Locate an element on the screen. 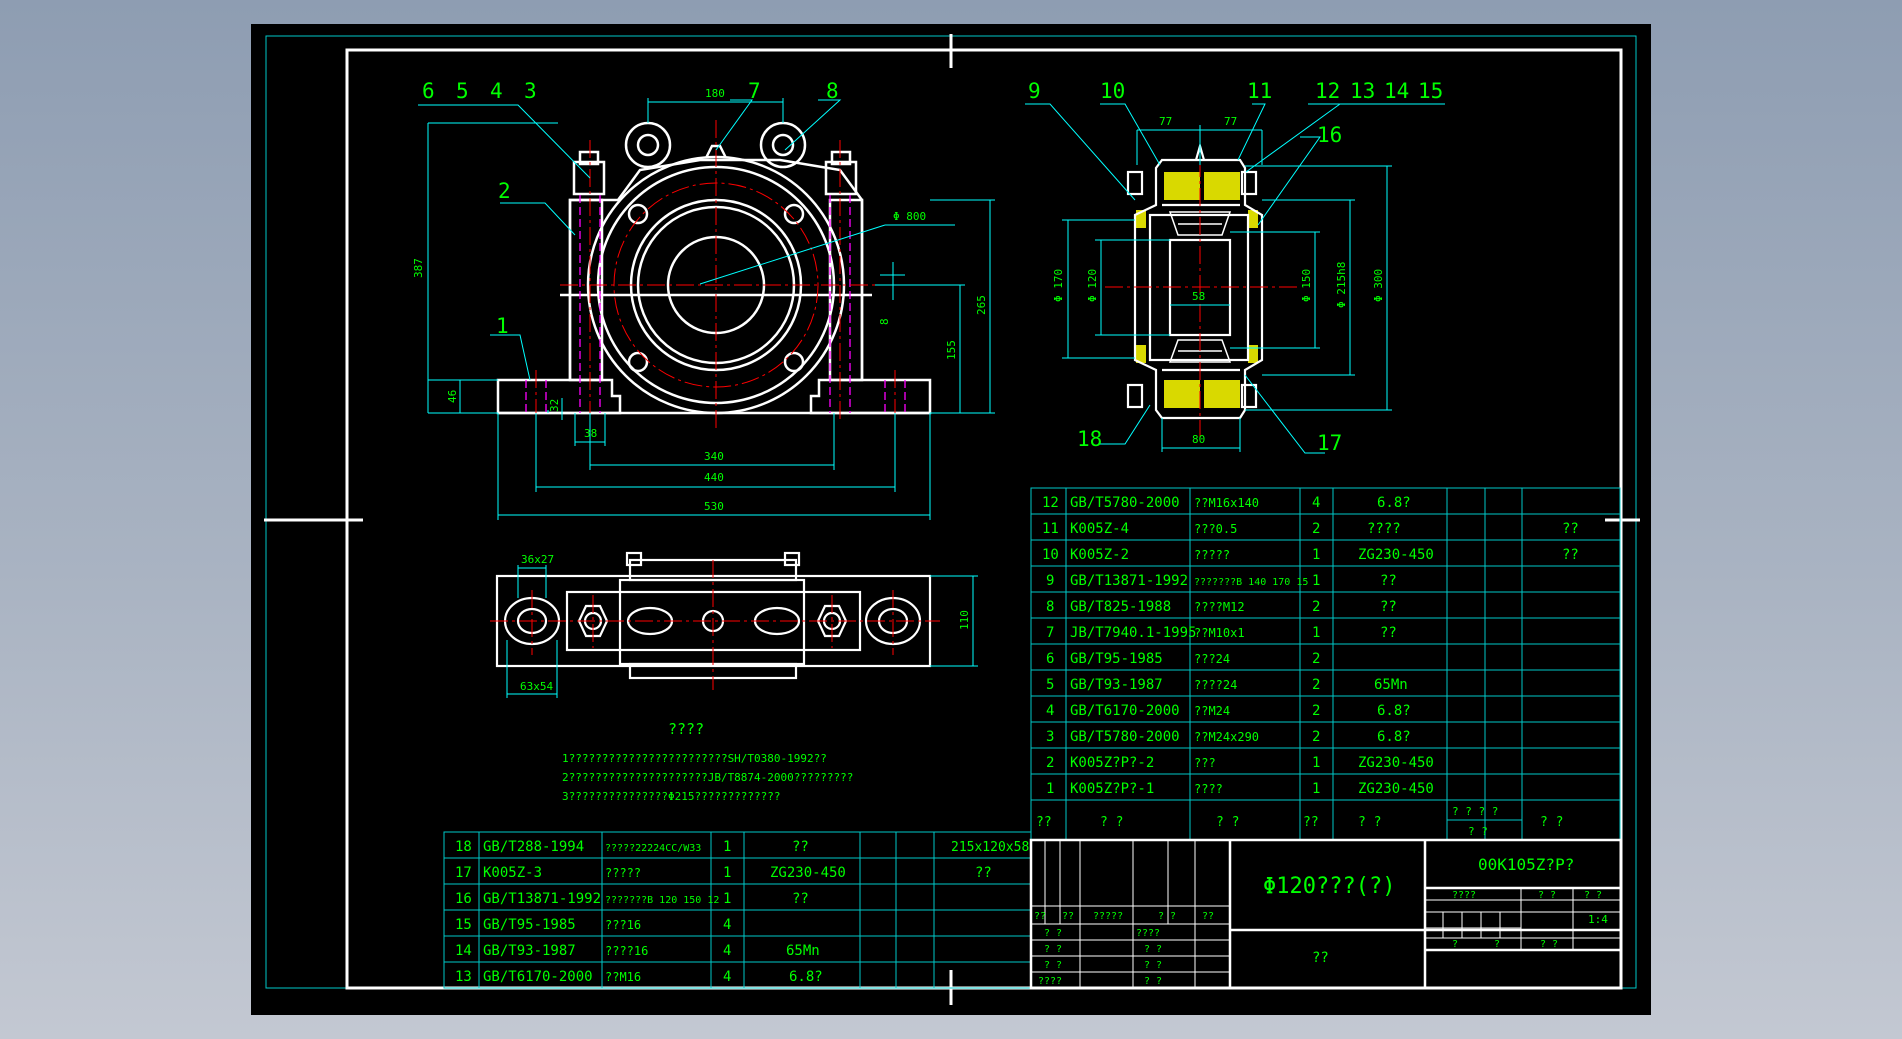 This screenshot has height=1039, width=1902. svg-text: 3 is located at coordinates (1050, 737).